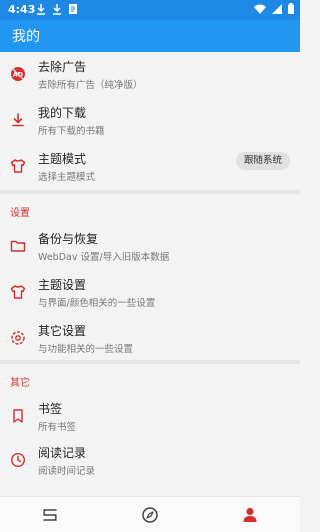 This screenshot has width=320, height=532. What do you see at coordinates (62, 159) in the screenshot?
I see `item-title: 主题模式` at bounding box center [62, 159].